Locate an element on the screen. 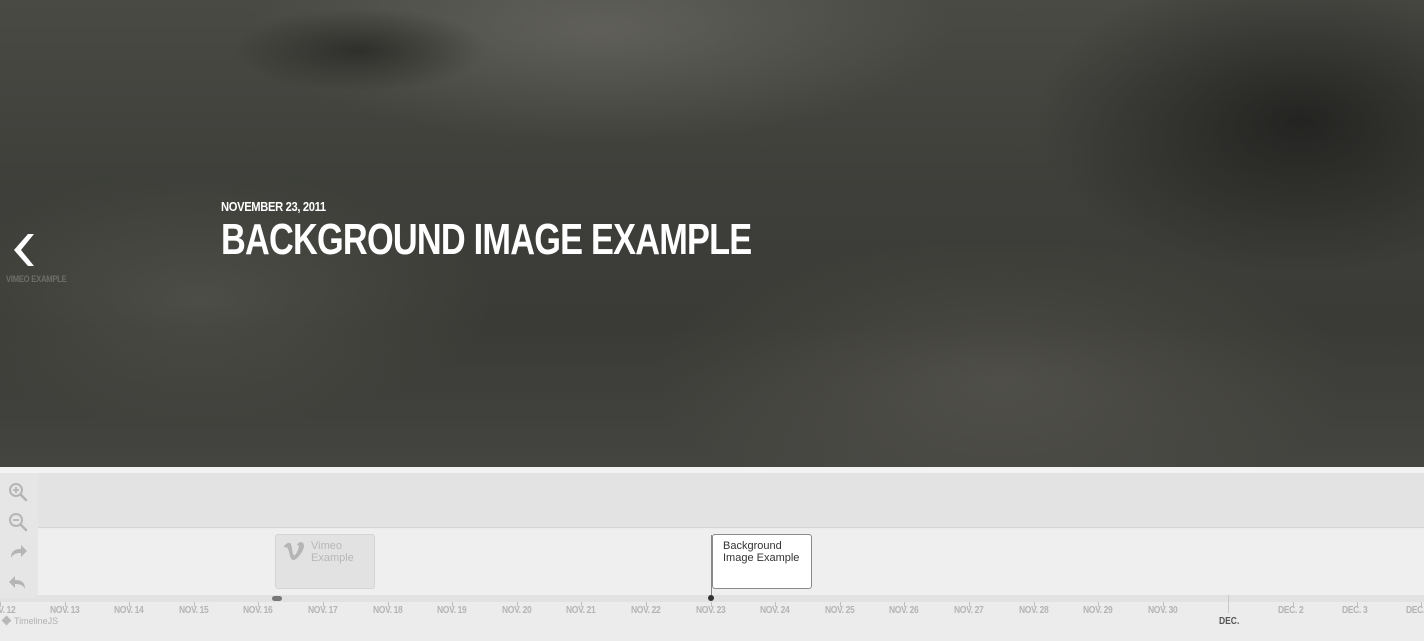  timeline-tick-label: NOV. 29 is located at coordinates (1098, 610).